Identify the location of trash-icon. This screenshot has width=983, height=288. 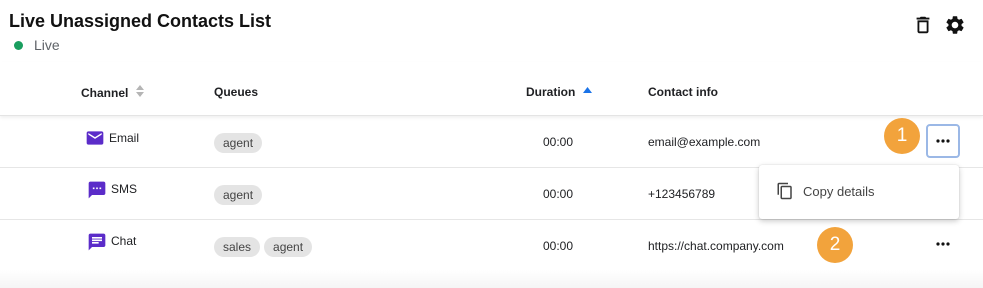
(923, 25).